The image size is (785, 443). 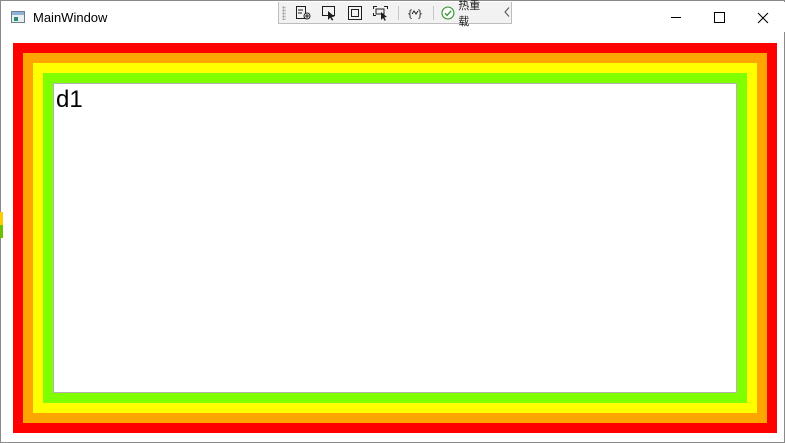 I want to click on close-button, so click(x=762, y=17).